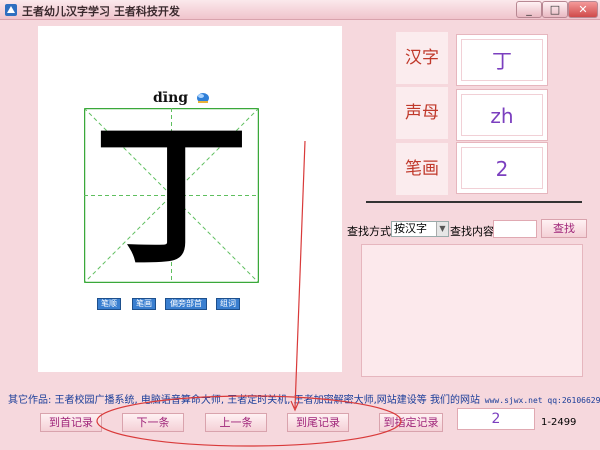 This screenshot has height=450, width=600. Describe the element at coordinates (559, 422) in the screenshot. I see `record-range: 1-2499` at that location.